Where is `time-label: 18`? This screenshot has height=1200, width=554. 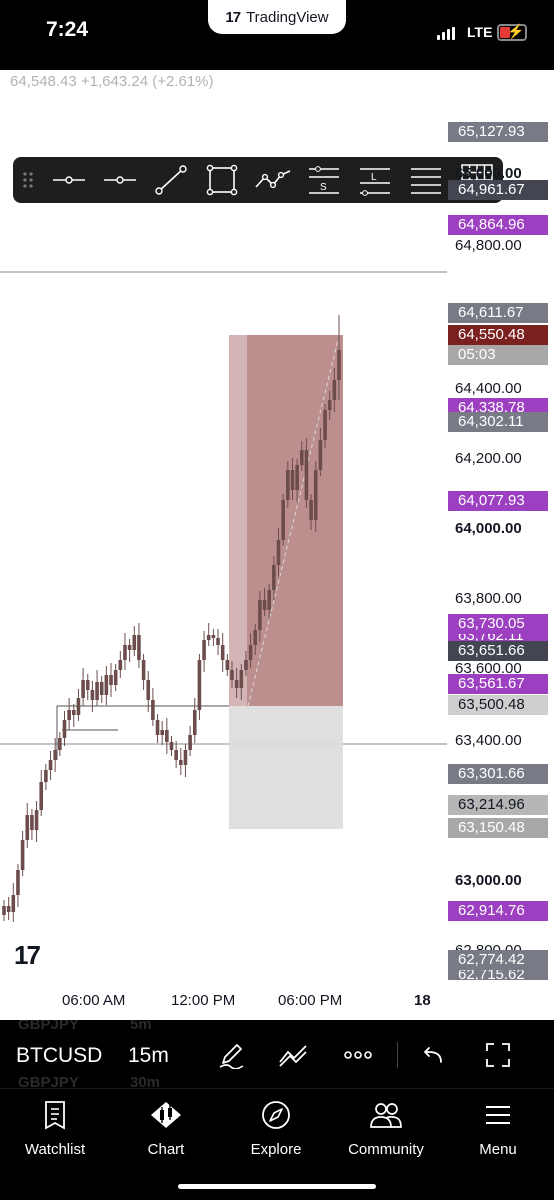 time-label: 18 is located at coordinates (422, 1000).